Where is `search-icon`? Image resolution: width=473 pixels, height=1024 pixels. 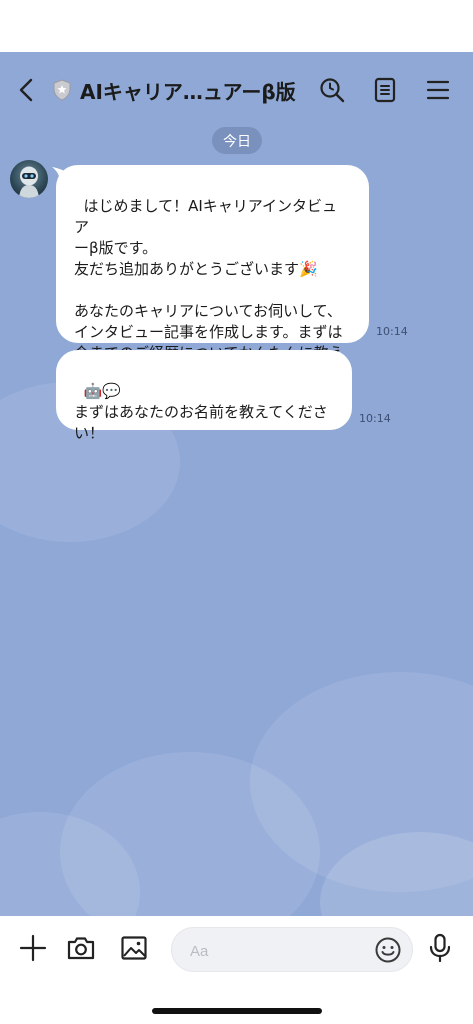 search-icon is located at coordinates (332, 90).